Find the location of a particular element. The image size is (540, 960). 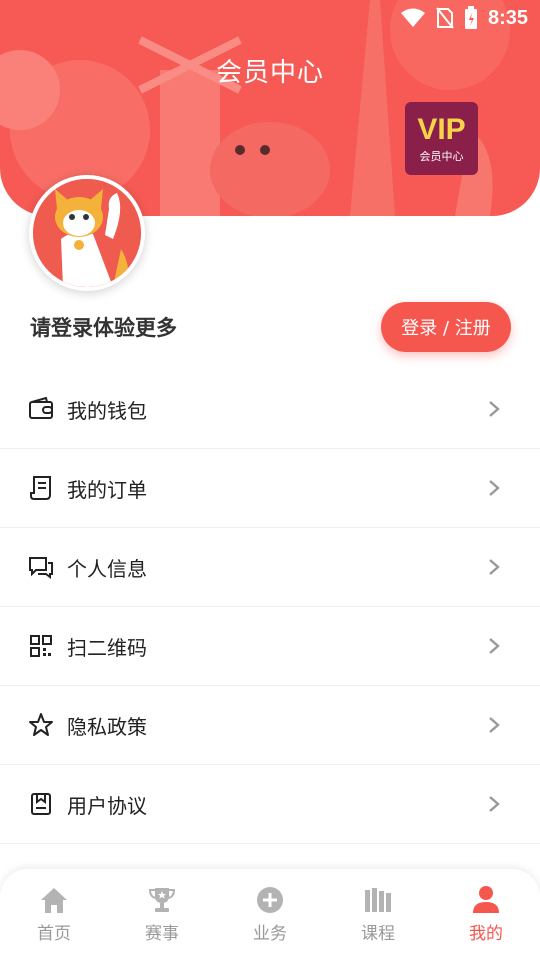

avatar is located at coordinates (87, 233).